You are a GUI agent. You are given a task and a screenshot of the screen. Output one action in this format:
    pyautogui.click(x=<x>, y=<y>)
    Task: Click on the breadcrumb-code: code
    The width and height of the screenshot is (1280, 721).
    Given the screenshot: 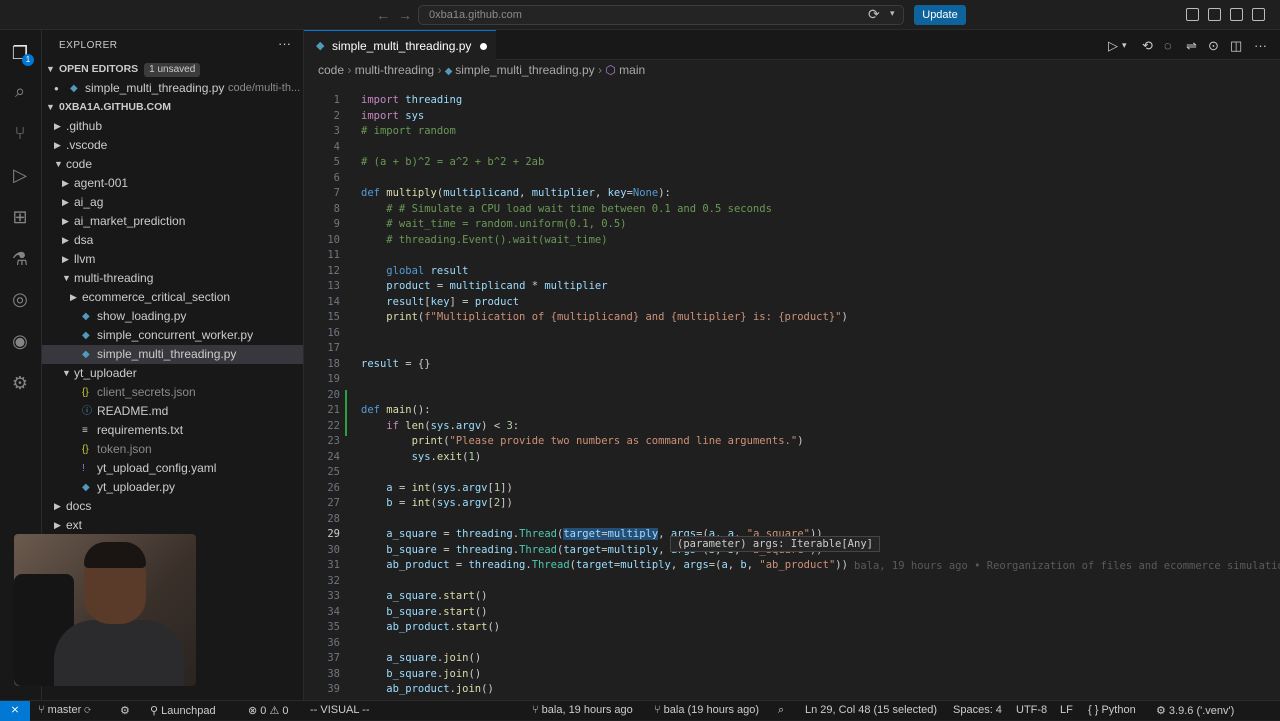 What is the action you would take?
    pyautogui.click(x=331, y=70)
    